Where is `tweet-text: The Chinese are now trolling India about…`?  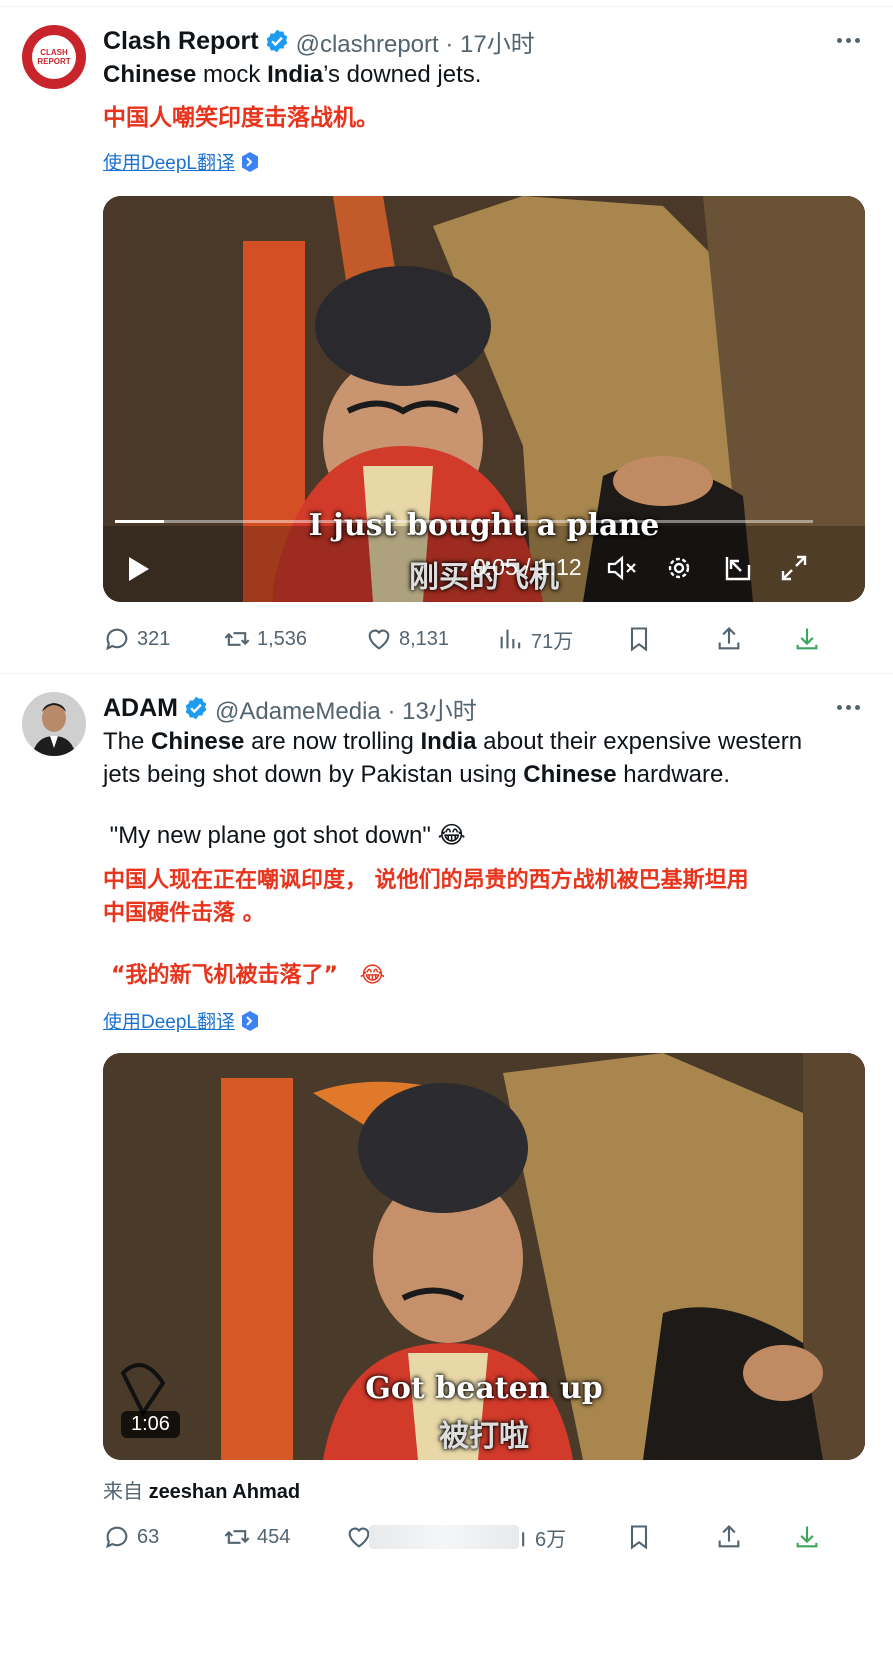
tweet-text: The Chinese are now trolling India about… is located at coordinates (488, 758).